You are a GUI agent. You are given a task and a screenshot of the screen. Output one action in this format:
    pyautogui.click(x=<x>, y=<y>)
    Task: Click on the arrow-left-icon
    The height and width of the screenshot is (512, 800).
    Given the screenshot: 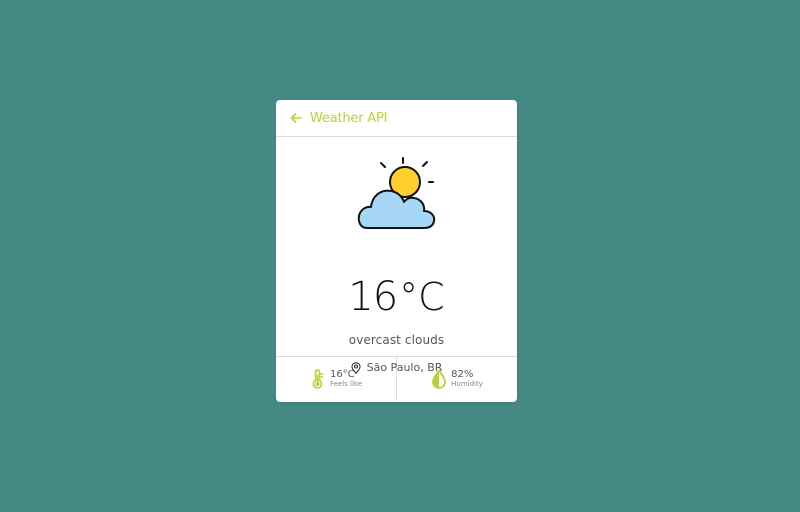 What is the action you would take?
    pyautogui.click(x=296, y=118)
    